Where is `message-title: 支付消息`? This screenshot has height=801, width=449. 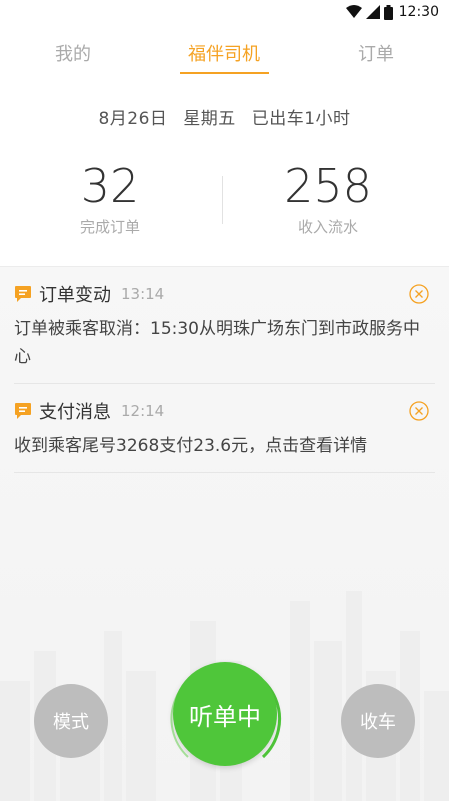 message-title: 支付消息 is located at coordinates (75, 412).